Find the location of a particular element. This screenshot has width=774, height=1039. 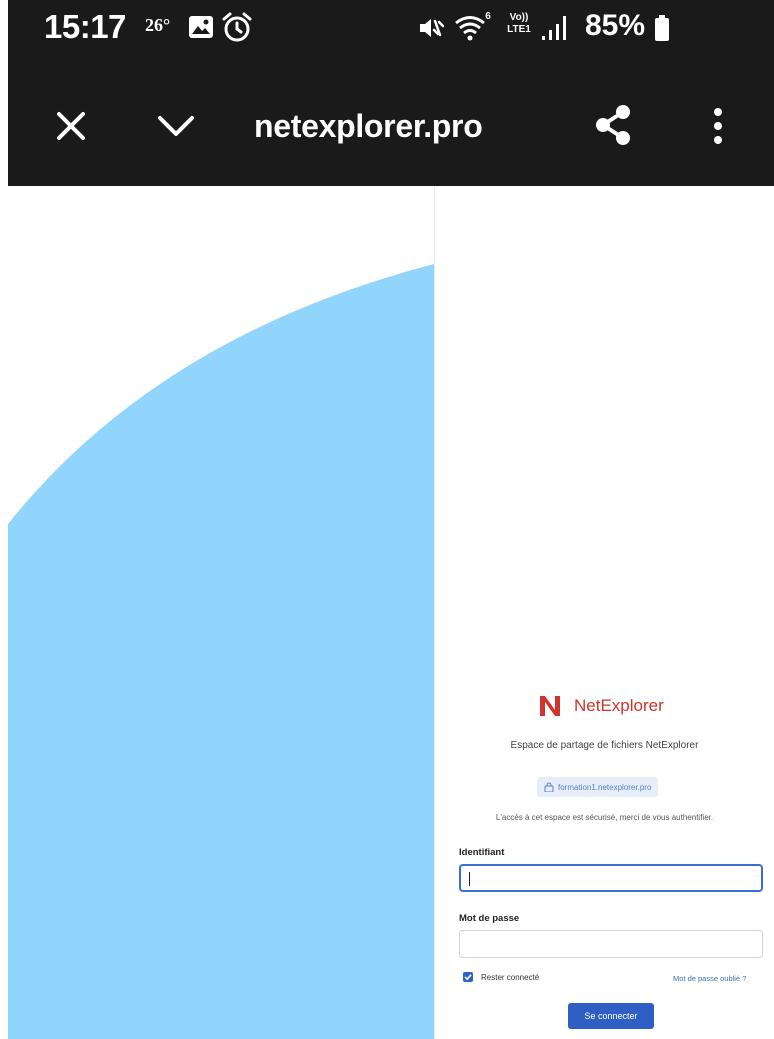

volte-label: Vo)) is located at coordinates (519, 17).